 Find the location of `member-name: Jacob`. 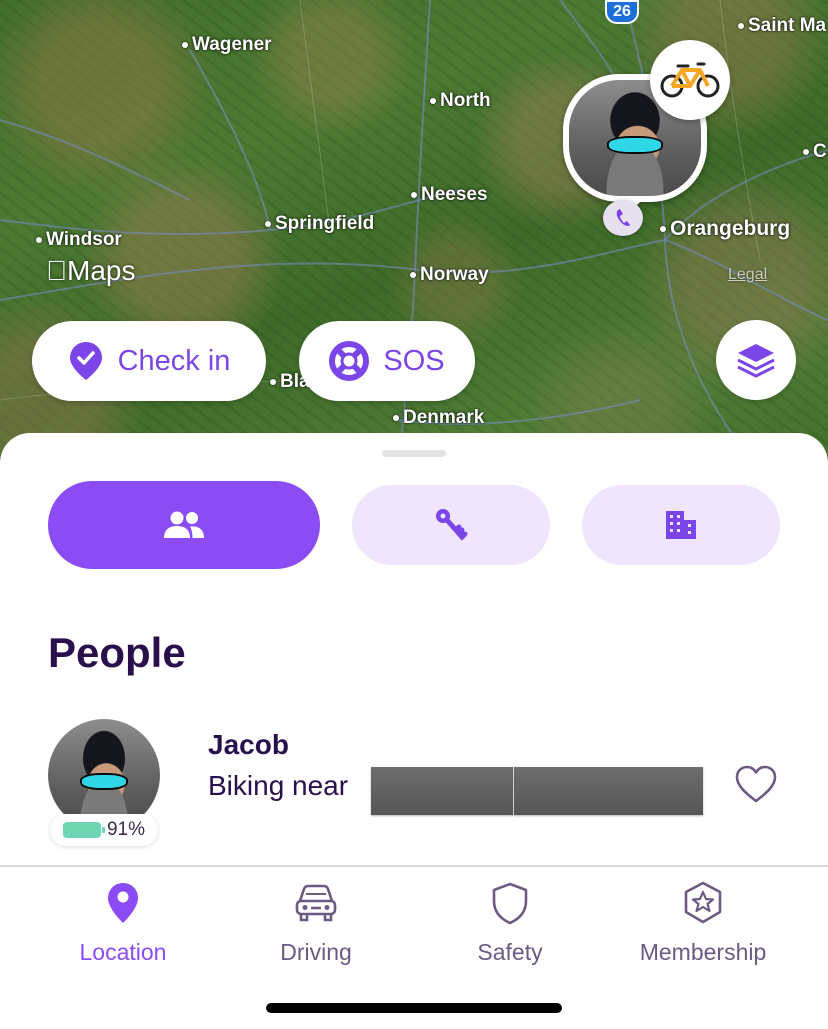

member-name: Jacob is located at coordinates (248, 745).